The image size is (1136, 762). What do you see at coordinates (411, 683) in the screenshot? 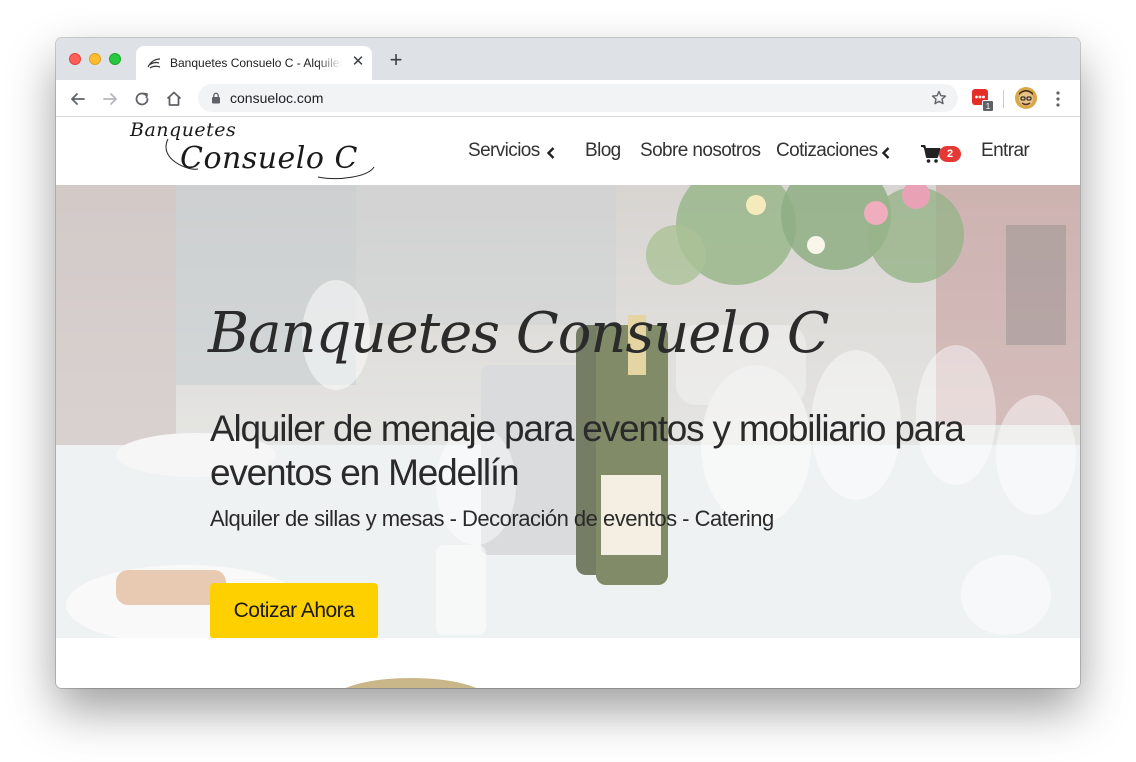
I see `section-image-peek` at bounding box center [411, 683].